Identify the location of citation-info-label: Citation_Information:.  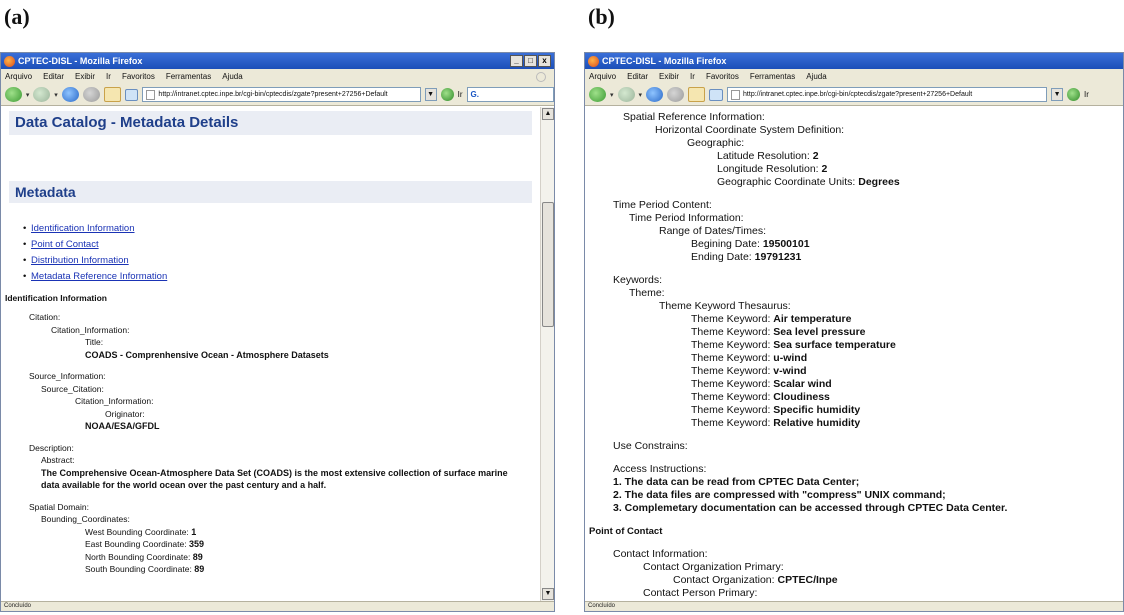
(90, 329).